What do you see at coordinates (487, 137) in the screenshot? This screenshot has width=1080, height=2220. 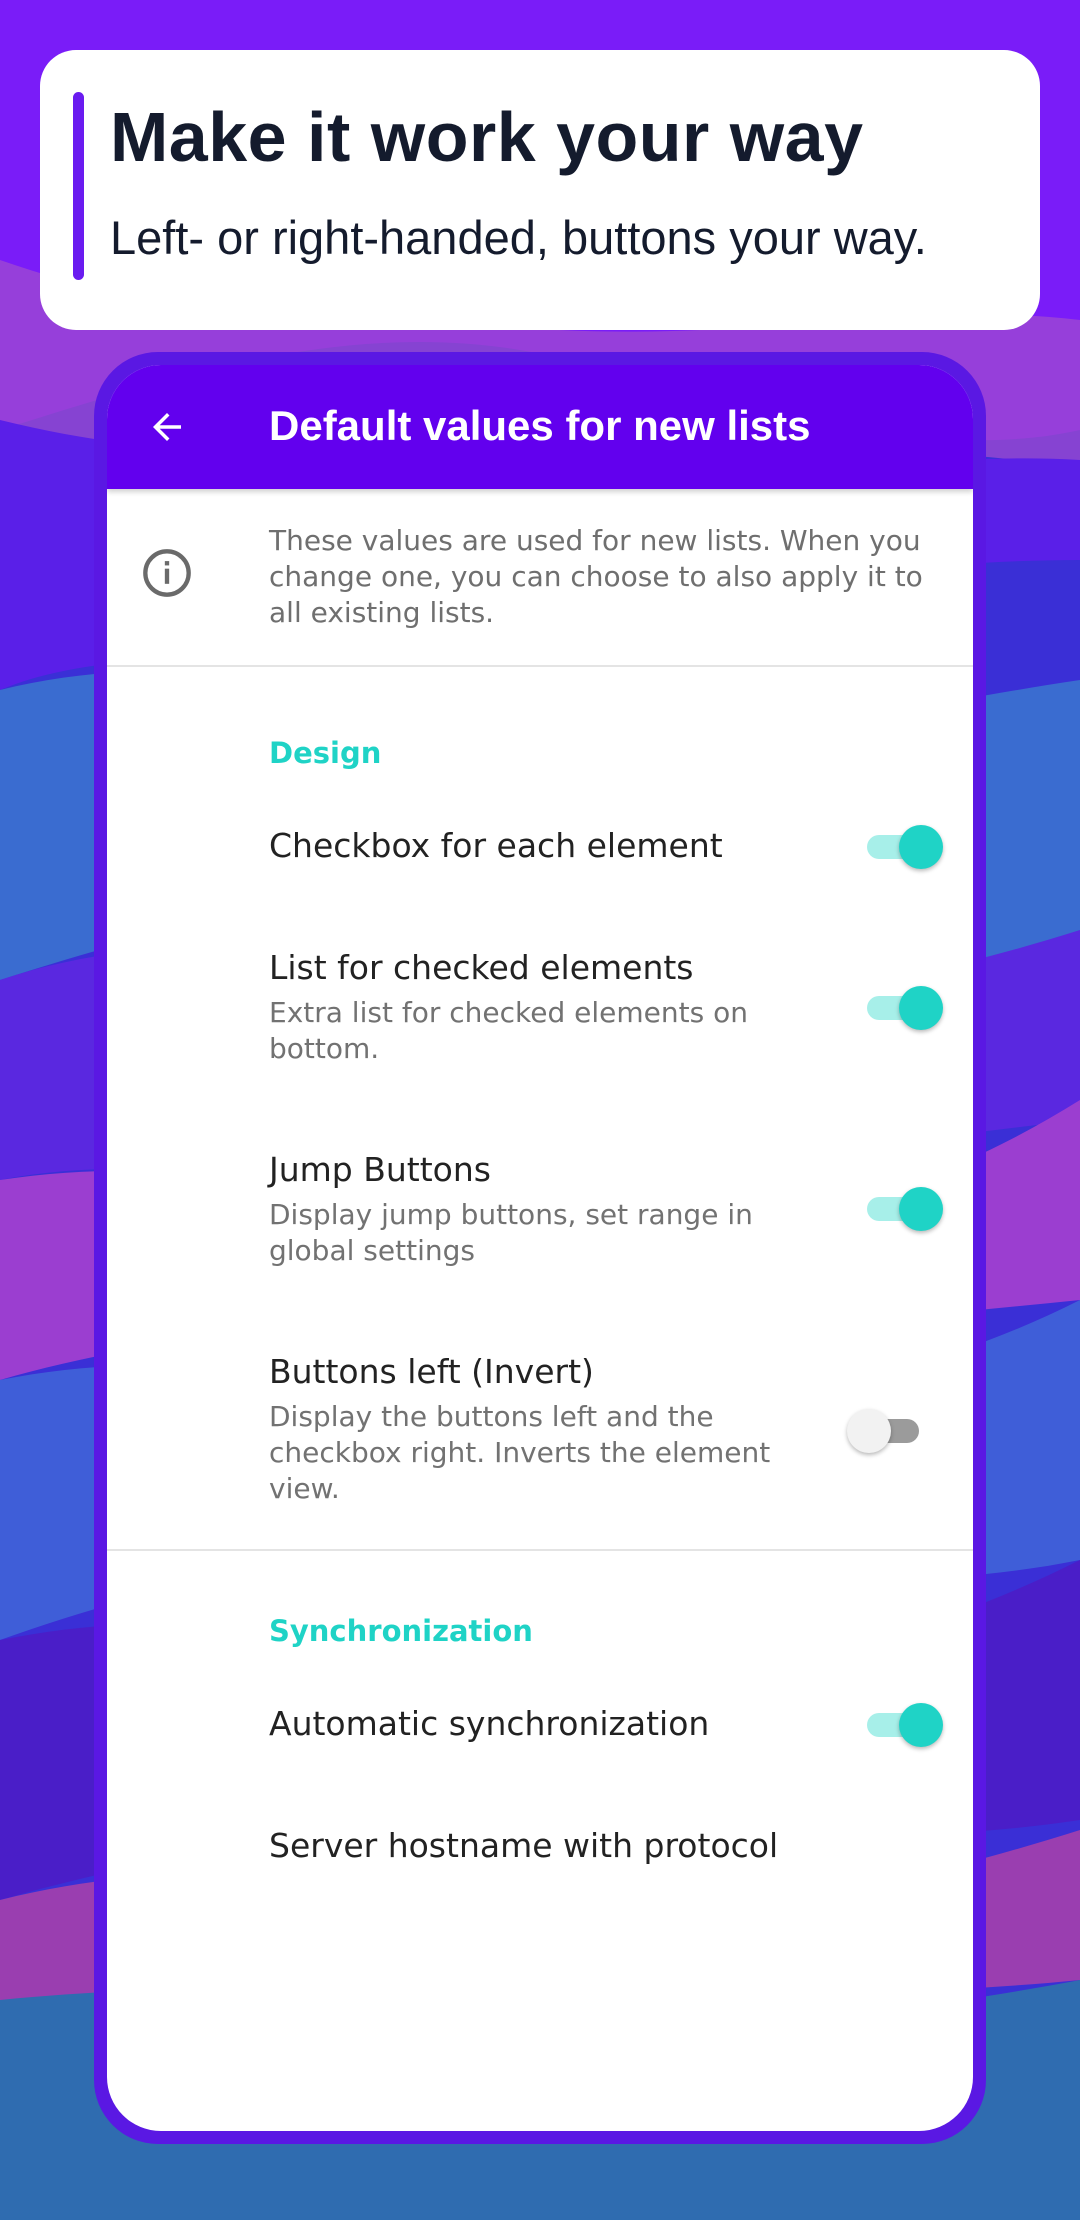 I see `promo-title: Make it work your way` at bounding box center [487, 137].